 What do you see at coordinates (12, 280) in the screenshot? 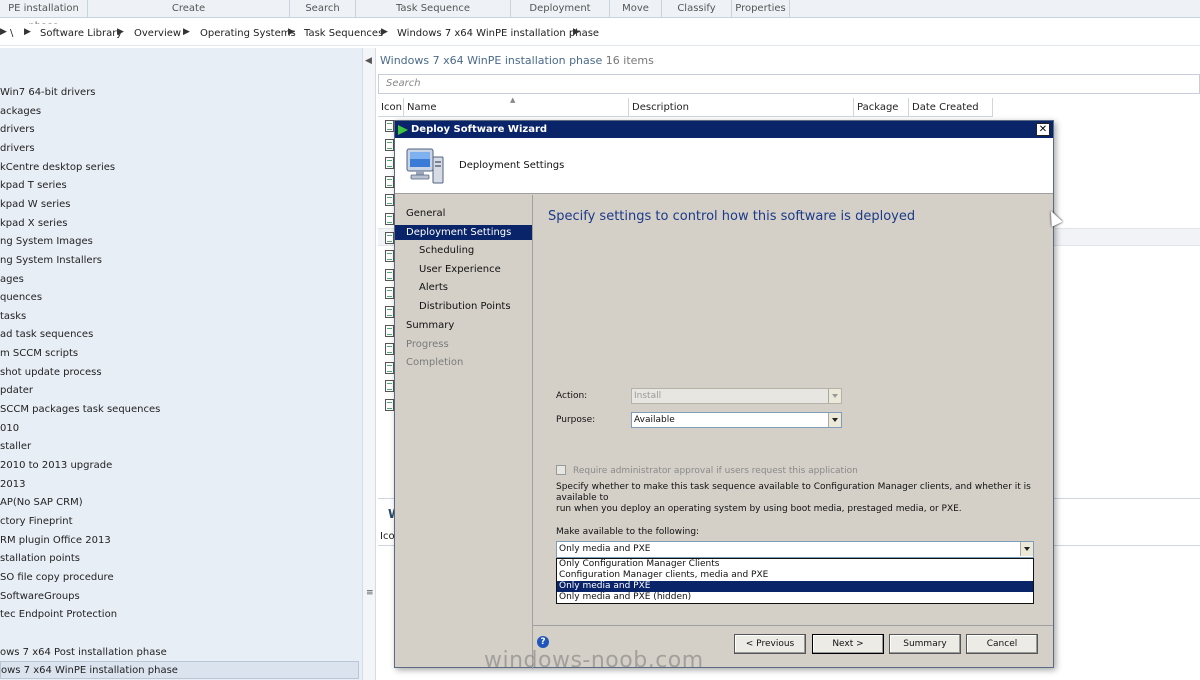
I see `nav-tree-item: ages` at bounding box center [12, 280].